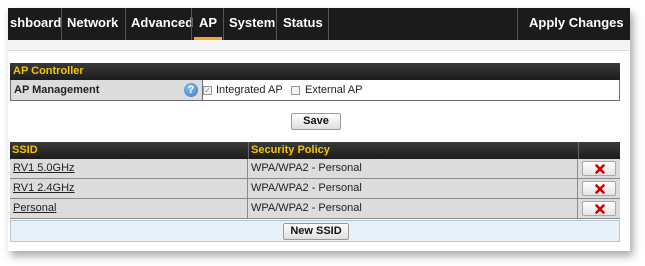 The width and height of the screenshot is (645, 266). Describe the element at coordinates (207, 90) in the screenshot. I see `integrated-ap-checkbox: ✓` at that location.